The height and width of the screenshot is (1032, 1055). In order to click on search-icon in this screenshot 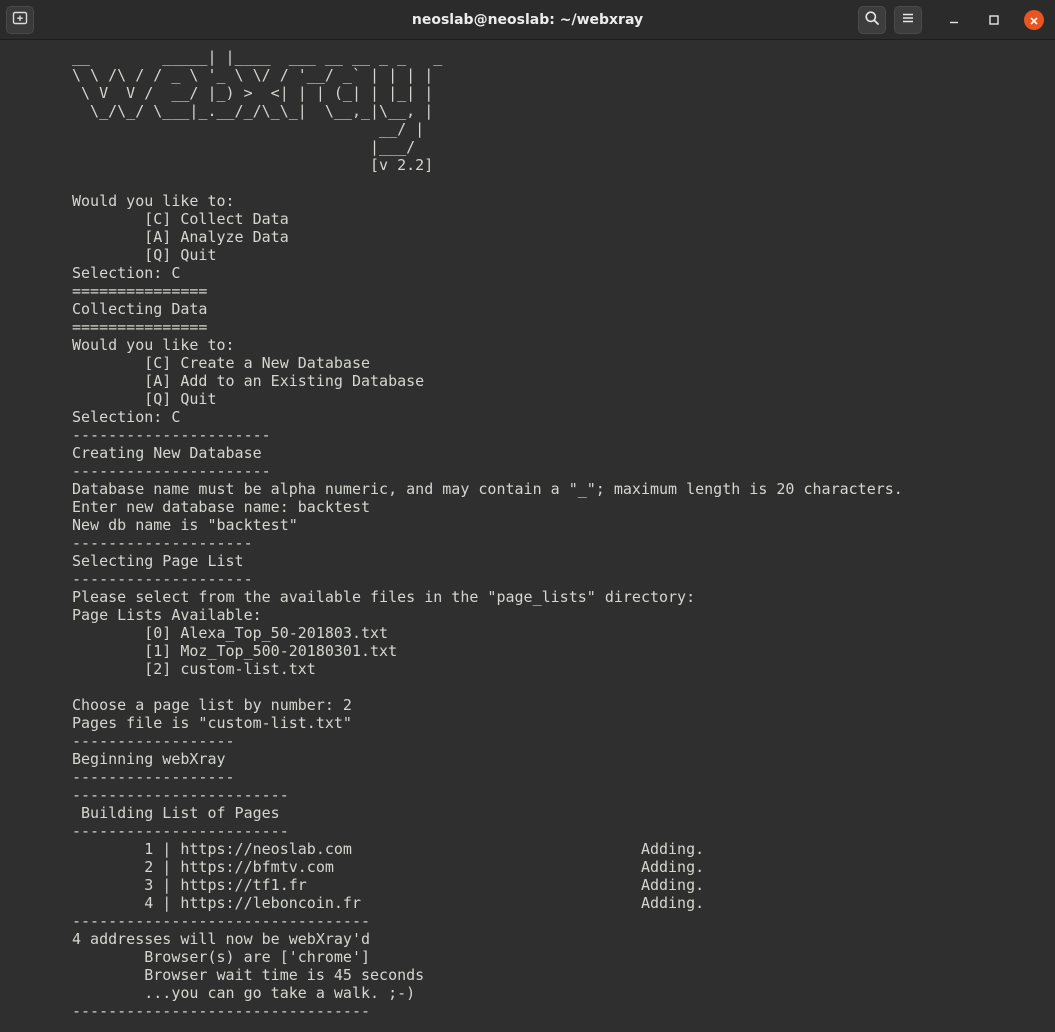, I will do `click(872, 20)`.